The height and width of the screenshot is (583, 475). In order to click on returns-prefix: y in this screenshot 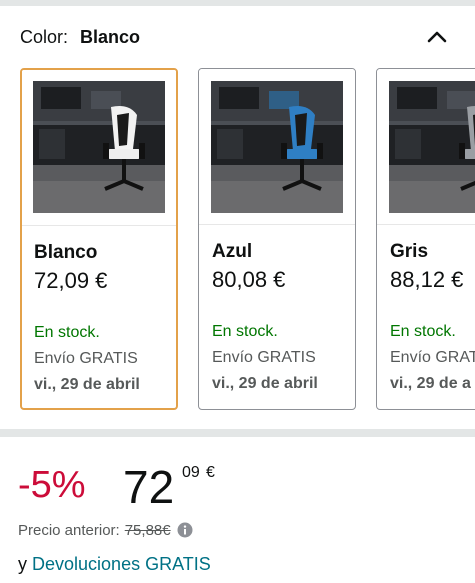, I will do `click(22, 564)`.